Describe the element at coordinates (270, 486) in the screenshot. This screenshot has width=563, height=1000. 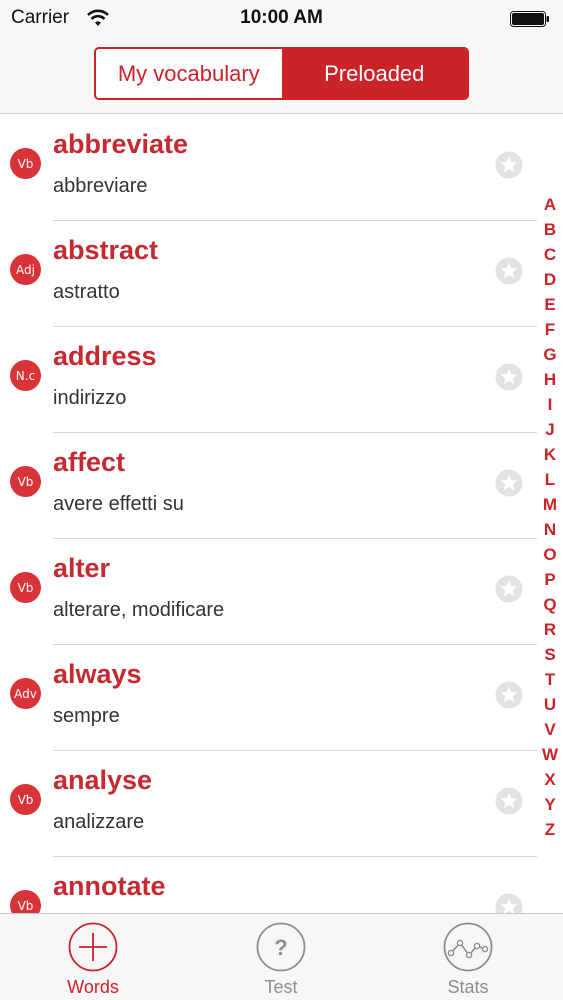
I see `list-item: Vb affect avere effetti su` at that location.